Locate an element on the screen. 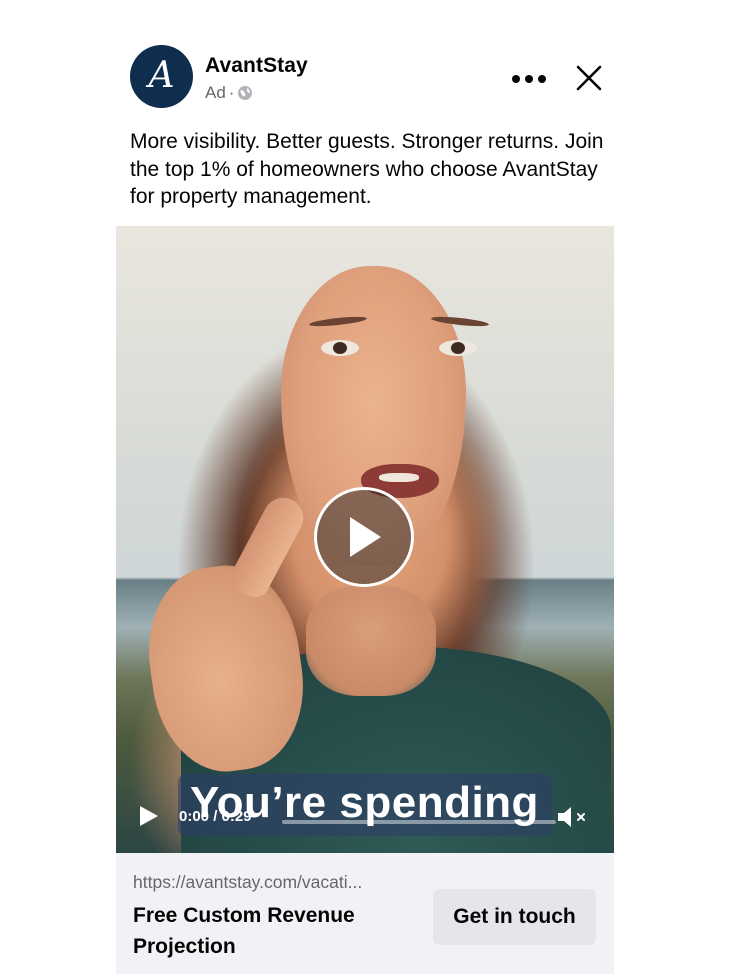  ad-header: A AvantStay Ad · is located at coordinates (370, 77).